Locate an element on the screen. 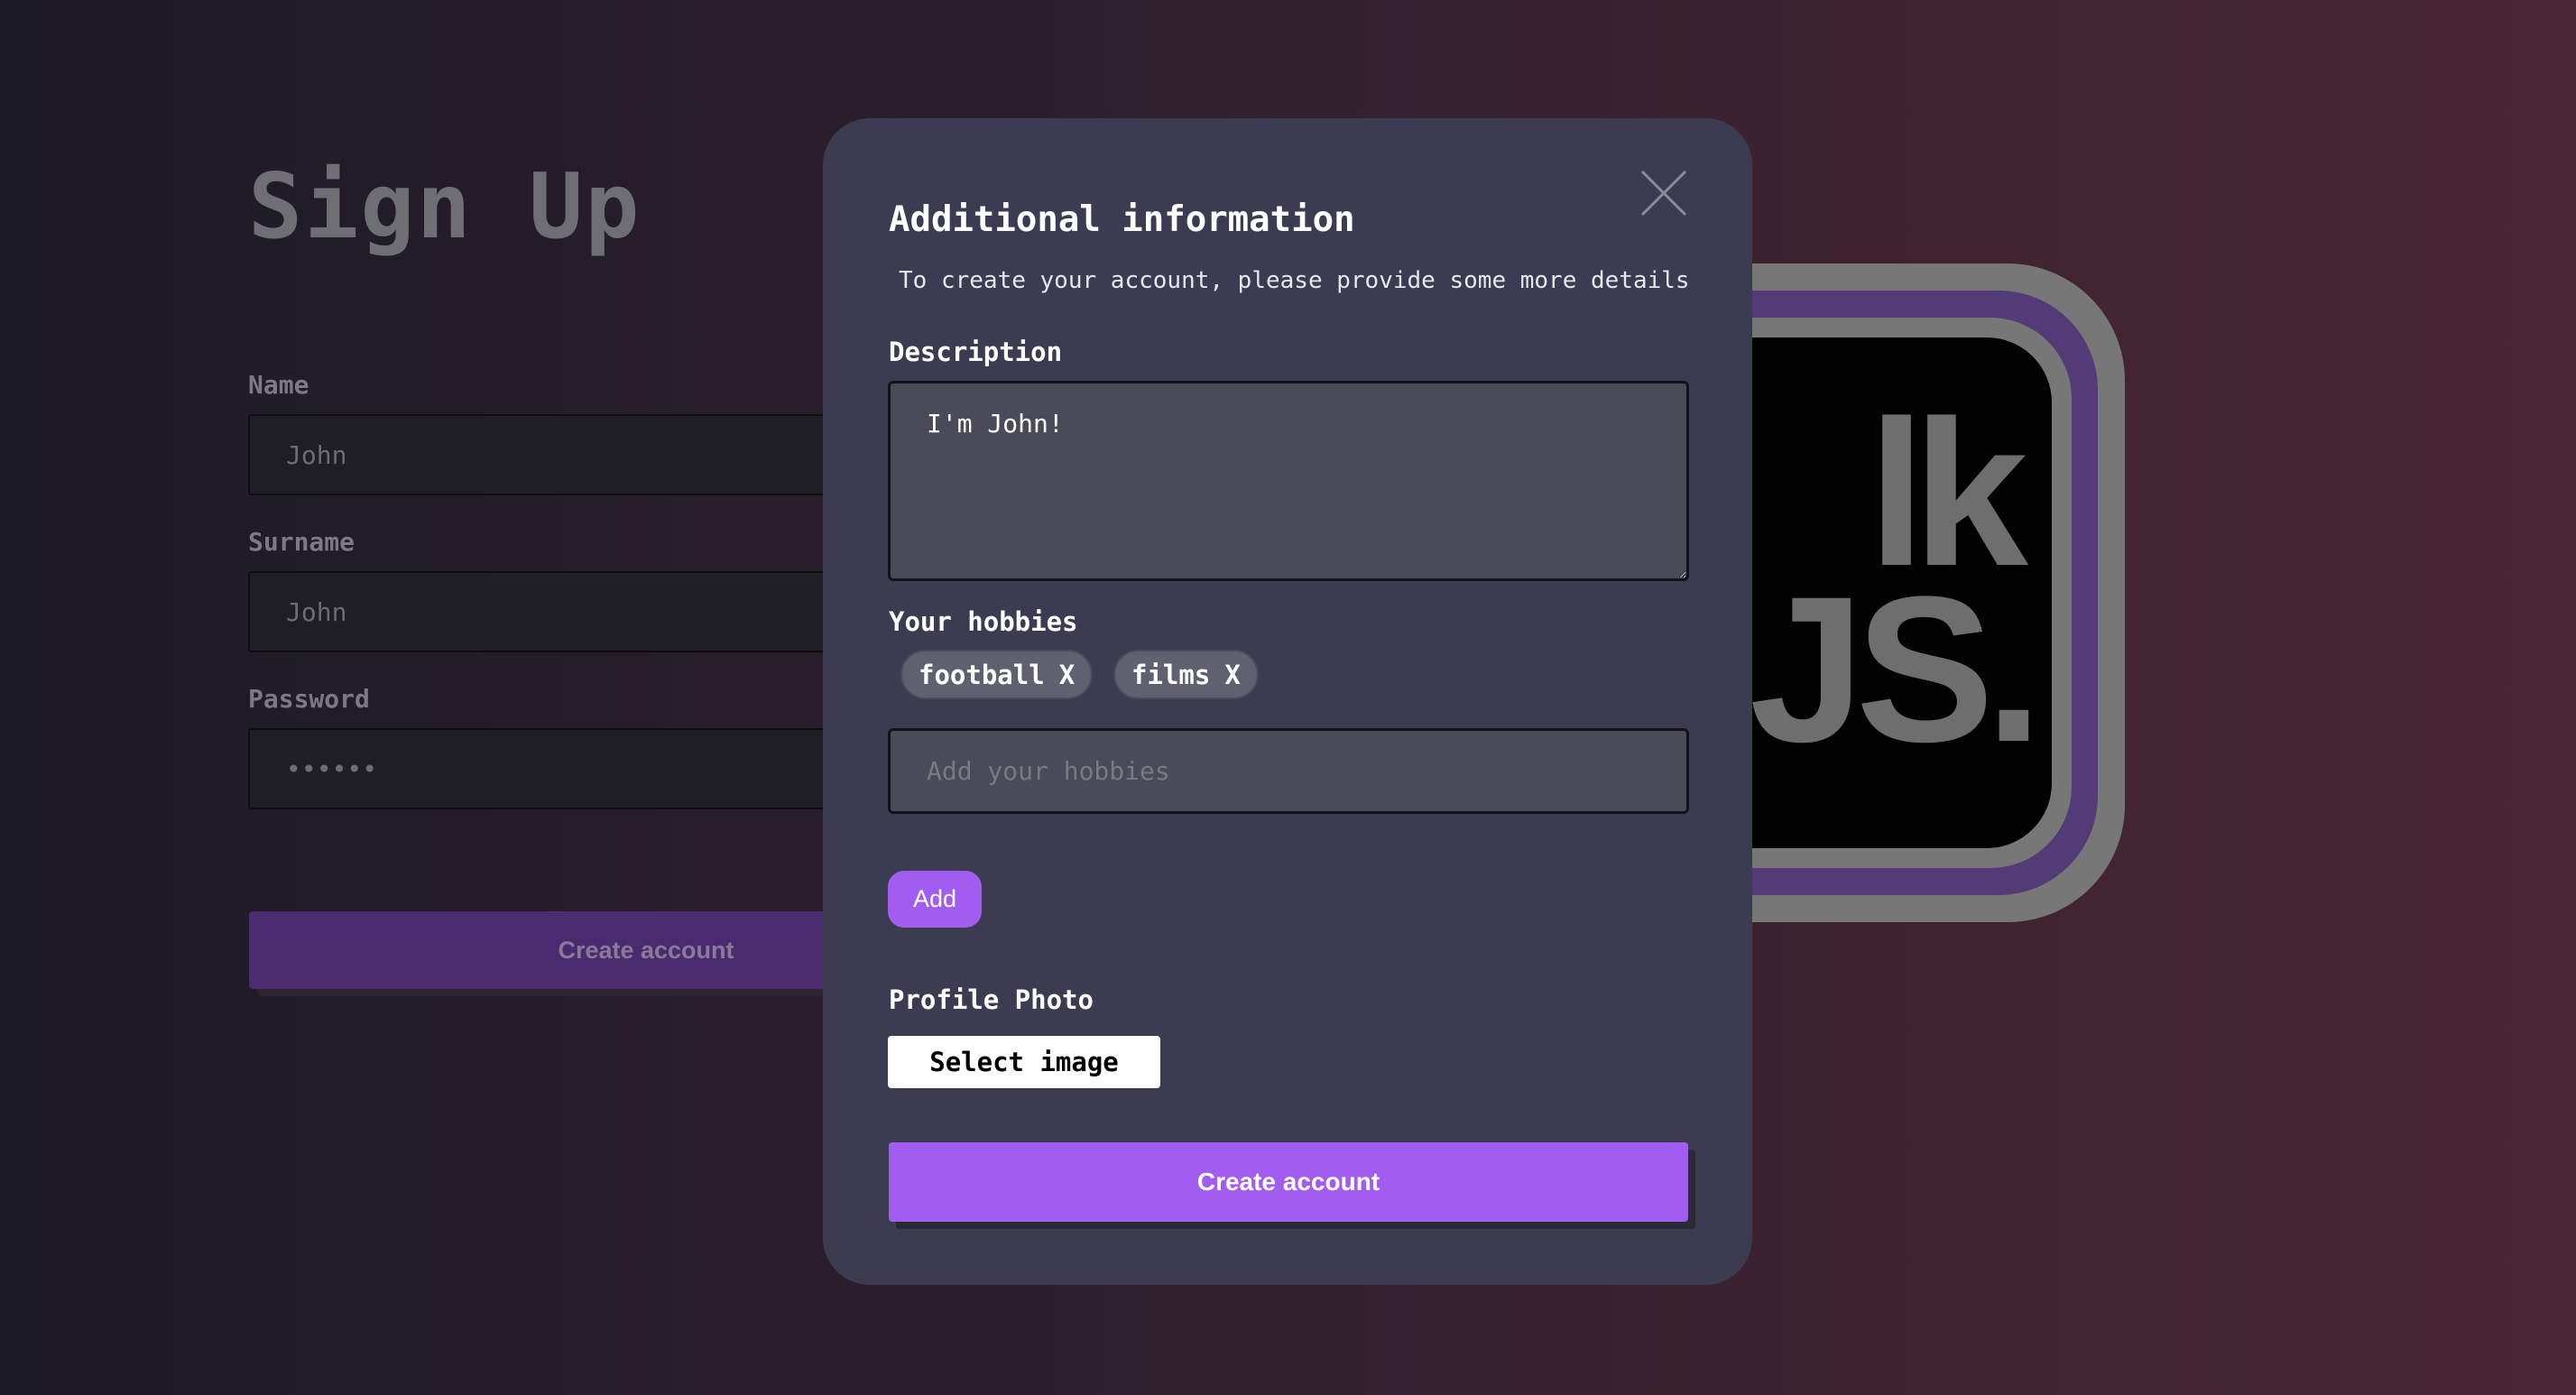  logo-text-line2: JS. is located at coordinates (1896, 669).